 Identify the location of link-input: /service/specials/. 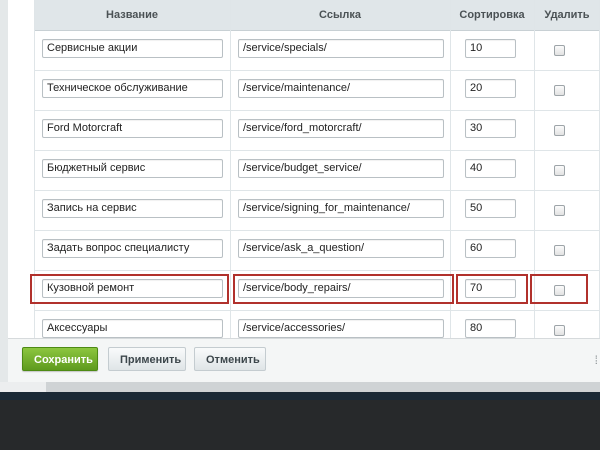
(341, 48).